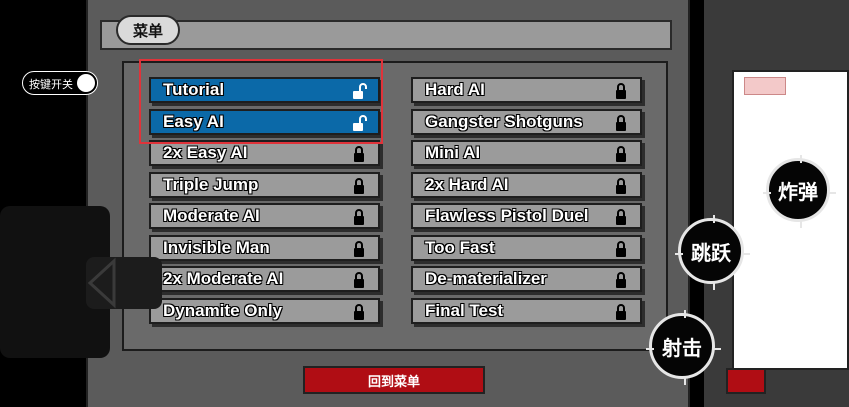 This screenshot has width=849, height=407. I want to click on level-button-too-fast: Too Fast, so click(526, 247).